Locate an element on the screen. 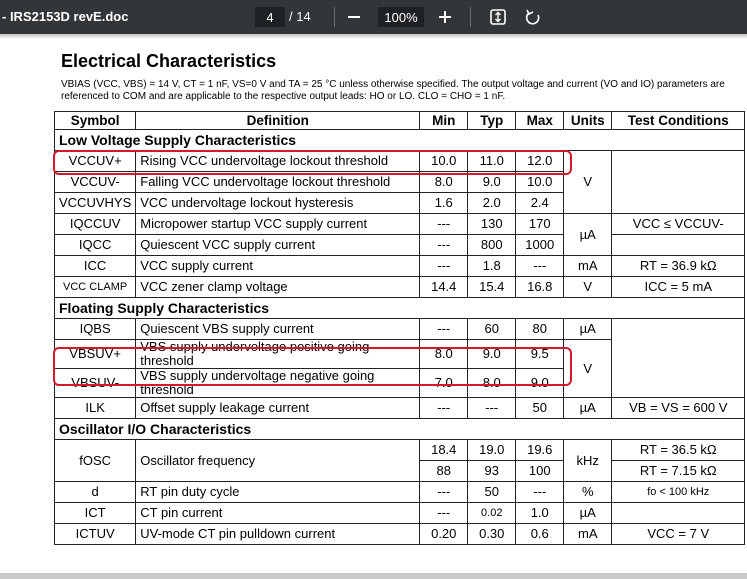 The height and width of the screenshot is (579, 747). max-cell: 19.6 is located at coordinates (540, 450).